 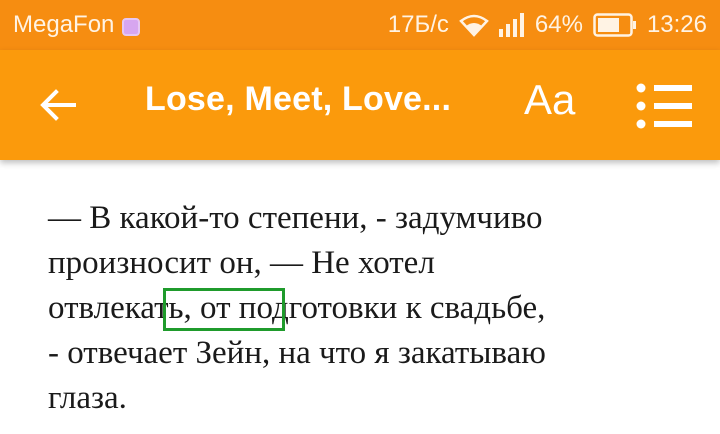 I want to click on list-icon, so click(x=664, y=106).